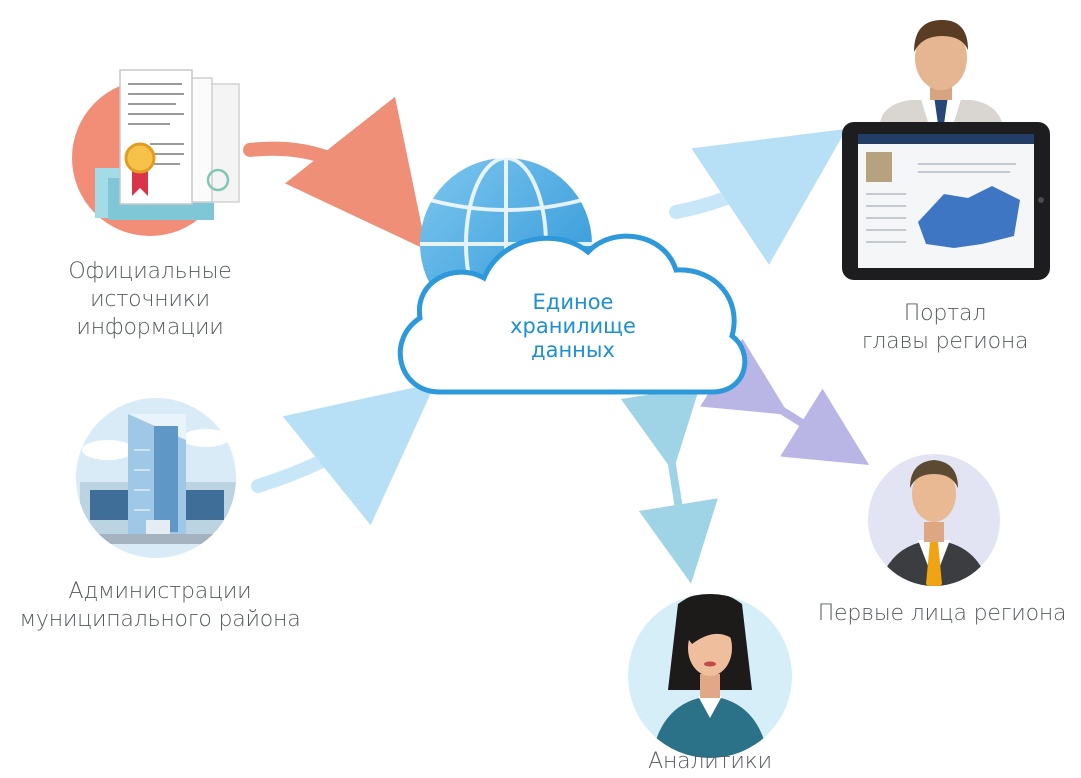 The height and width of the screenshot is (778, 1081). I want to click on office-building-icon, so click(156, 478).